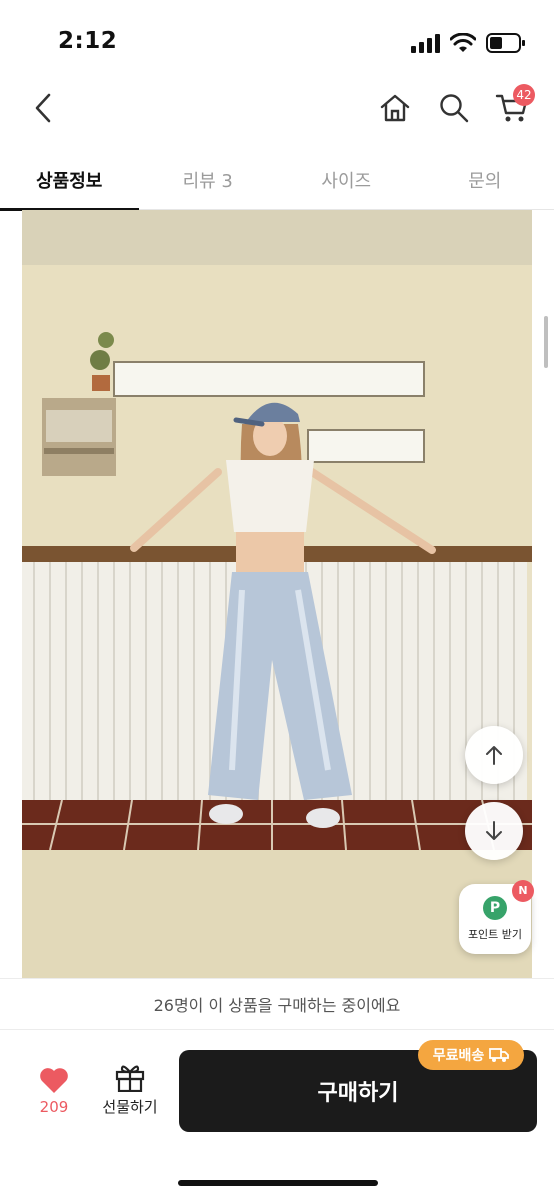 This screenshot has width=554, height=1200. I want to click on scroll-up-button, so click(494, 755).